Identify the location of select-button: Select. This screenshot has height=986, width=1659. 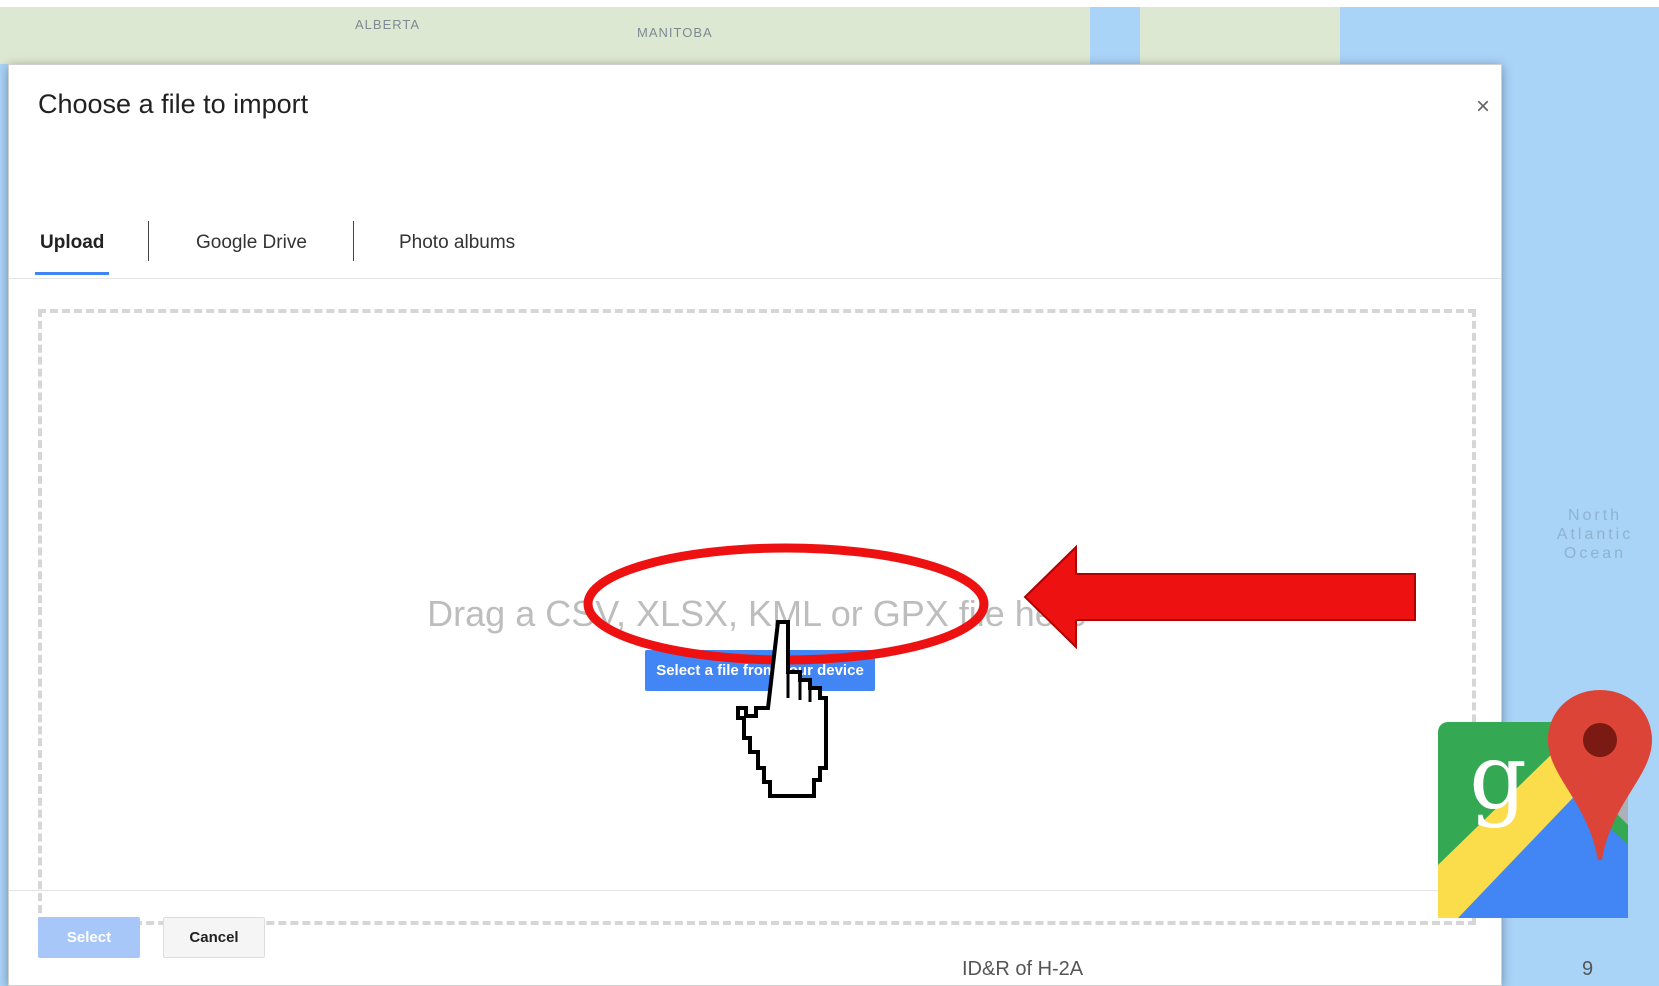
(89, 937).